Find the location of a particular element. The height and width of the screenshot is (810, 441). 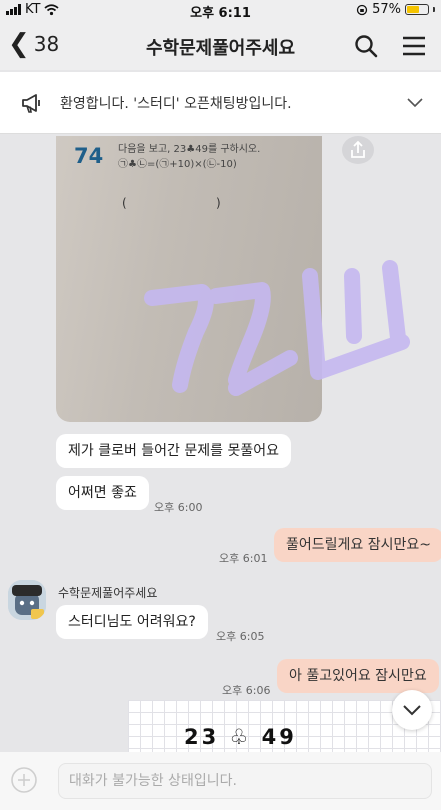

problem-number: 74 is located at coordinates (89, 156).